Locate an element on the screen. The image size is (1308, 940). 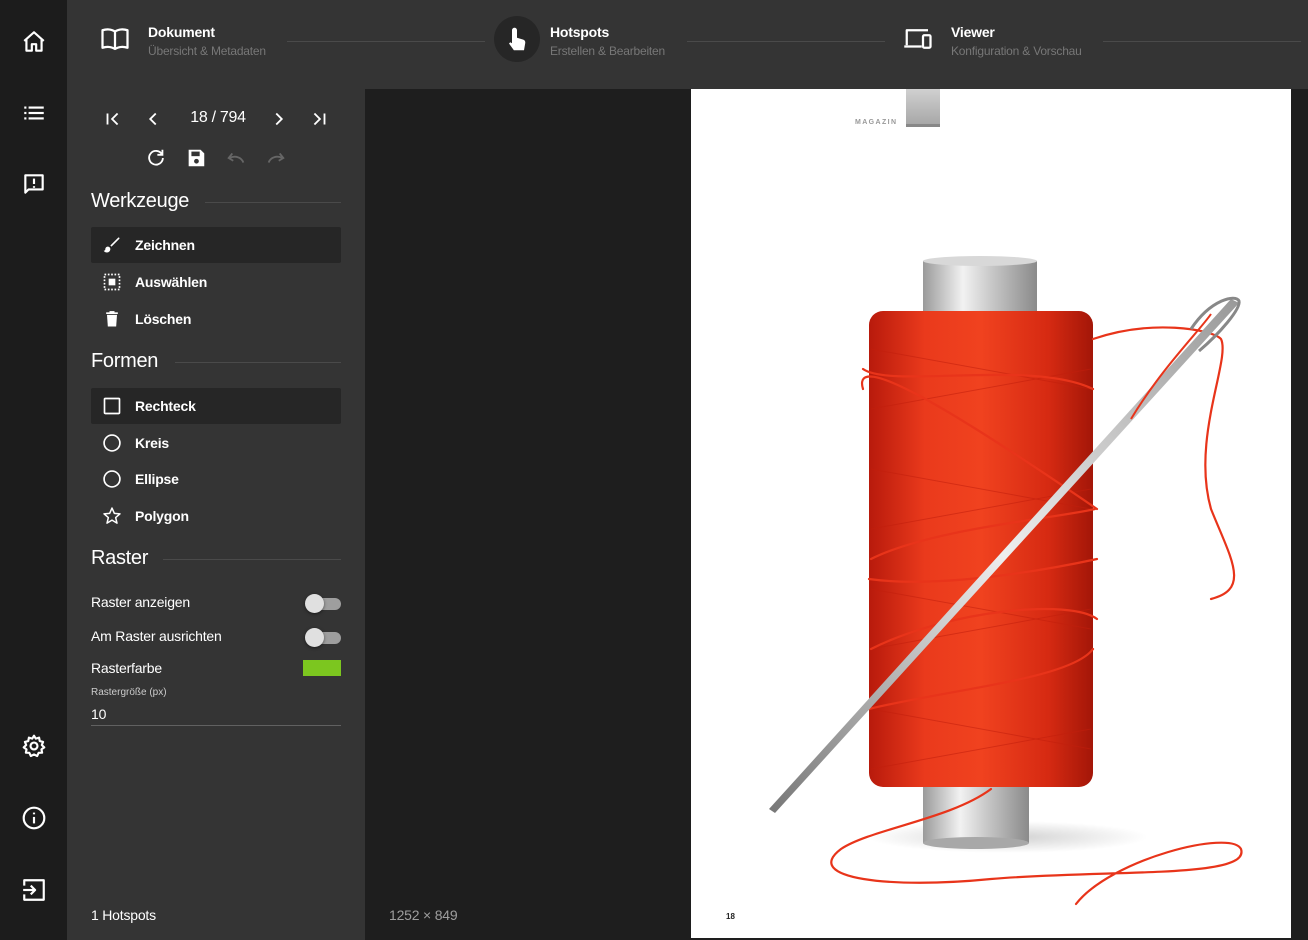
step-subtitle: Konfiguration & Vorschau is located at coordinates (1016, 51).